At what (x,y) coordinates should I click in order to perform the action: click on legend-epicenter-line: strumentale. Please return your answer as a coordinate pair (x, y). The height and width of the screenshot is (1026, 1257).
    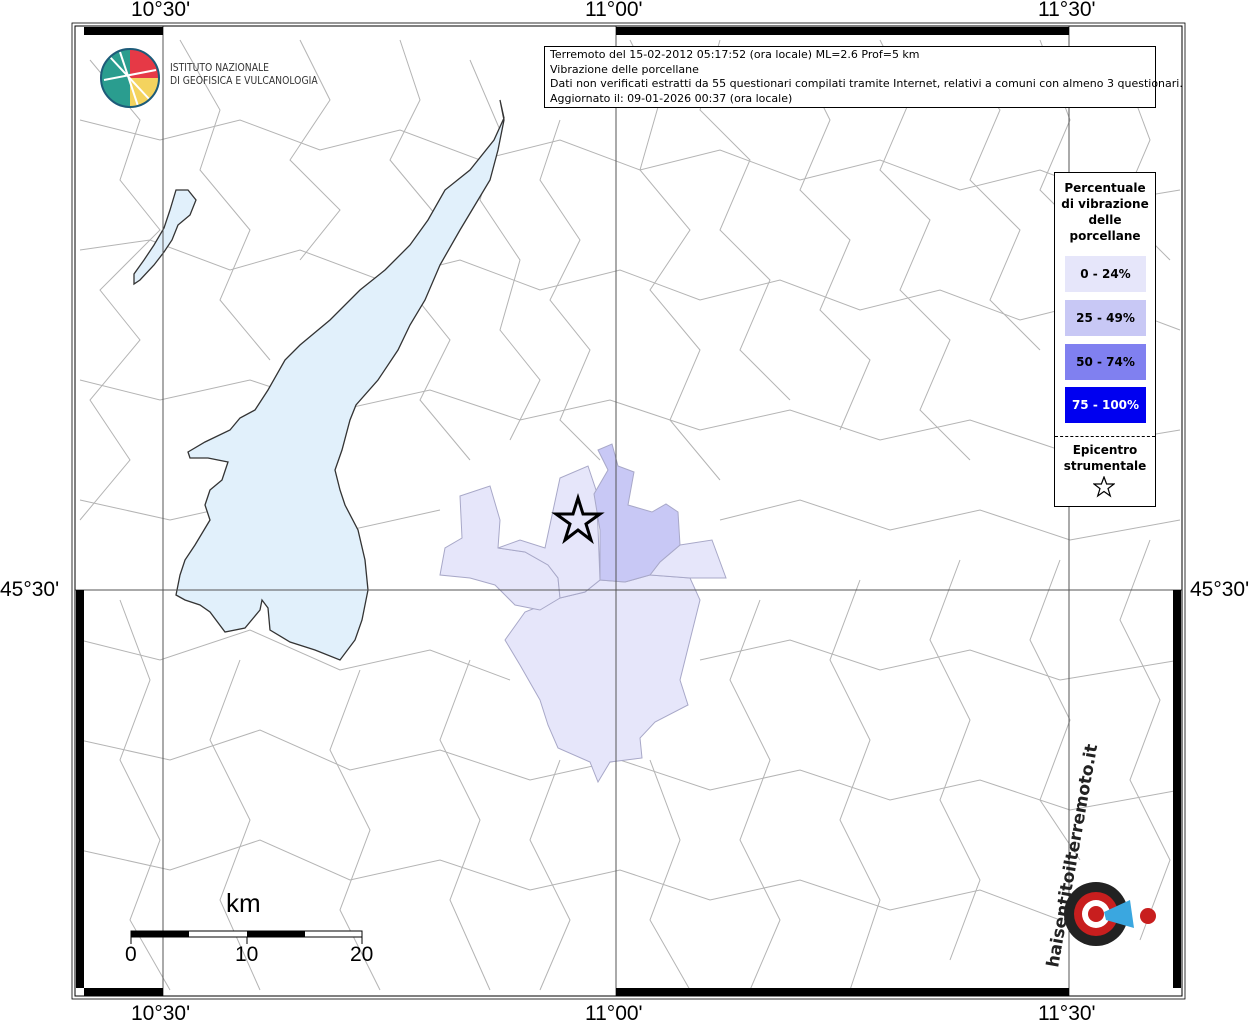
    Looking at the image, I should click on (1105, 466).